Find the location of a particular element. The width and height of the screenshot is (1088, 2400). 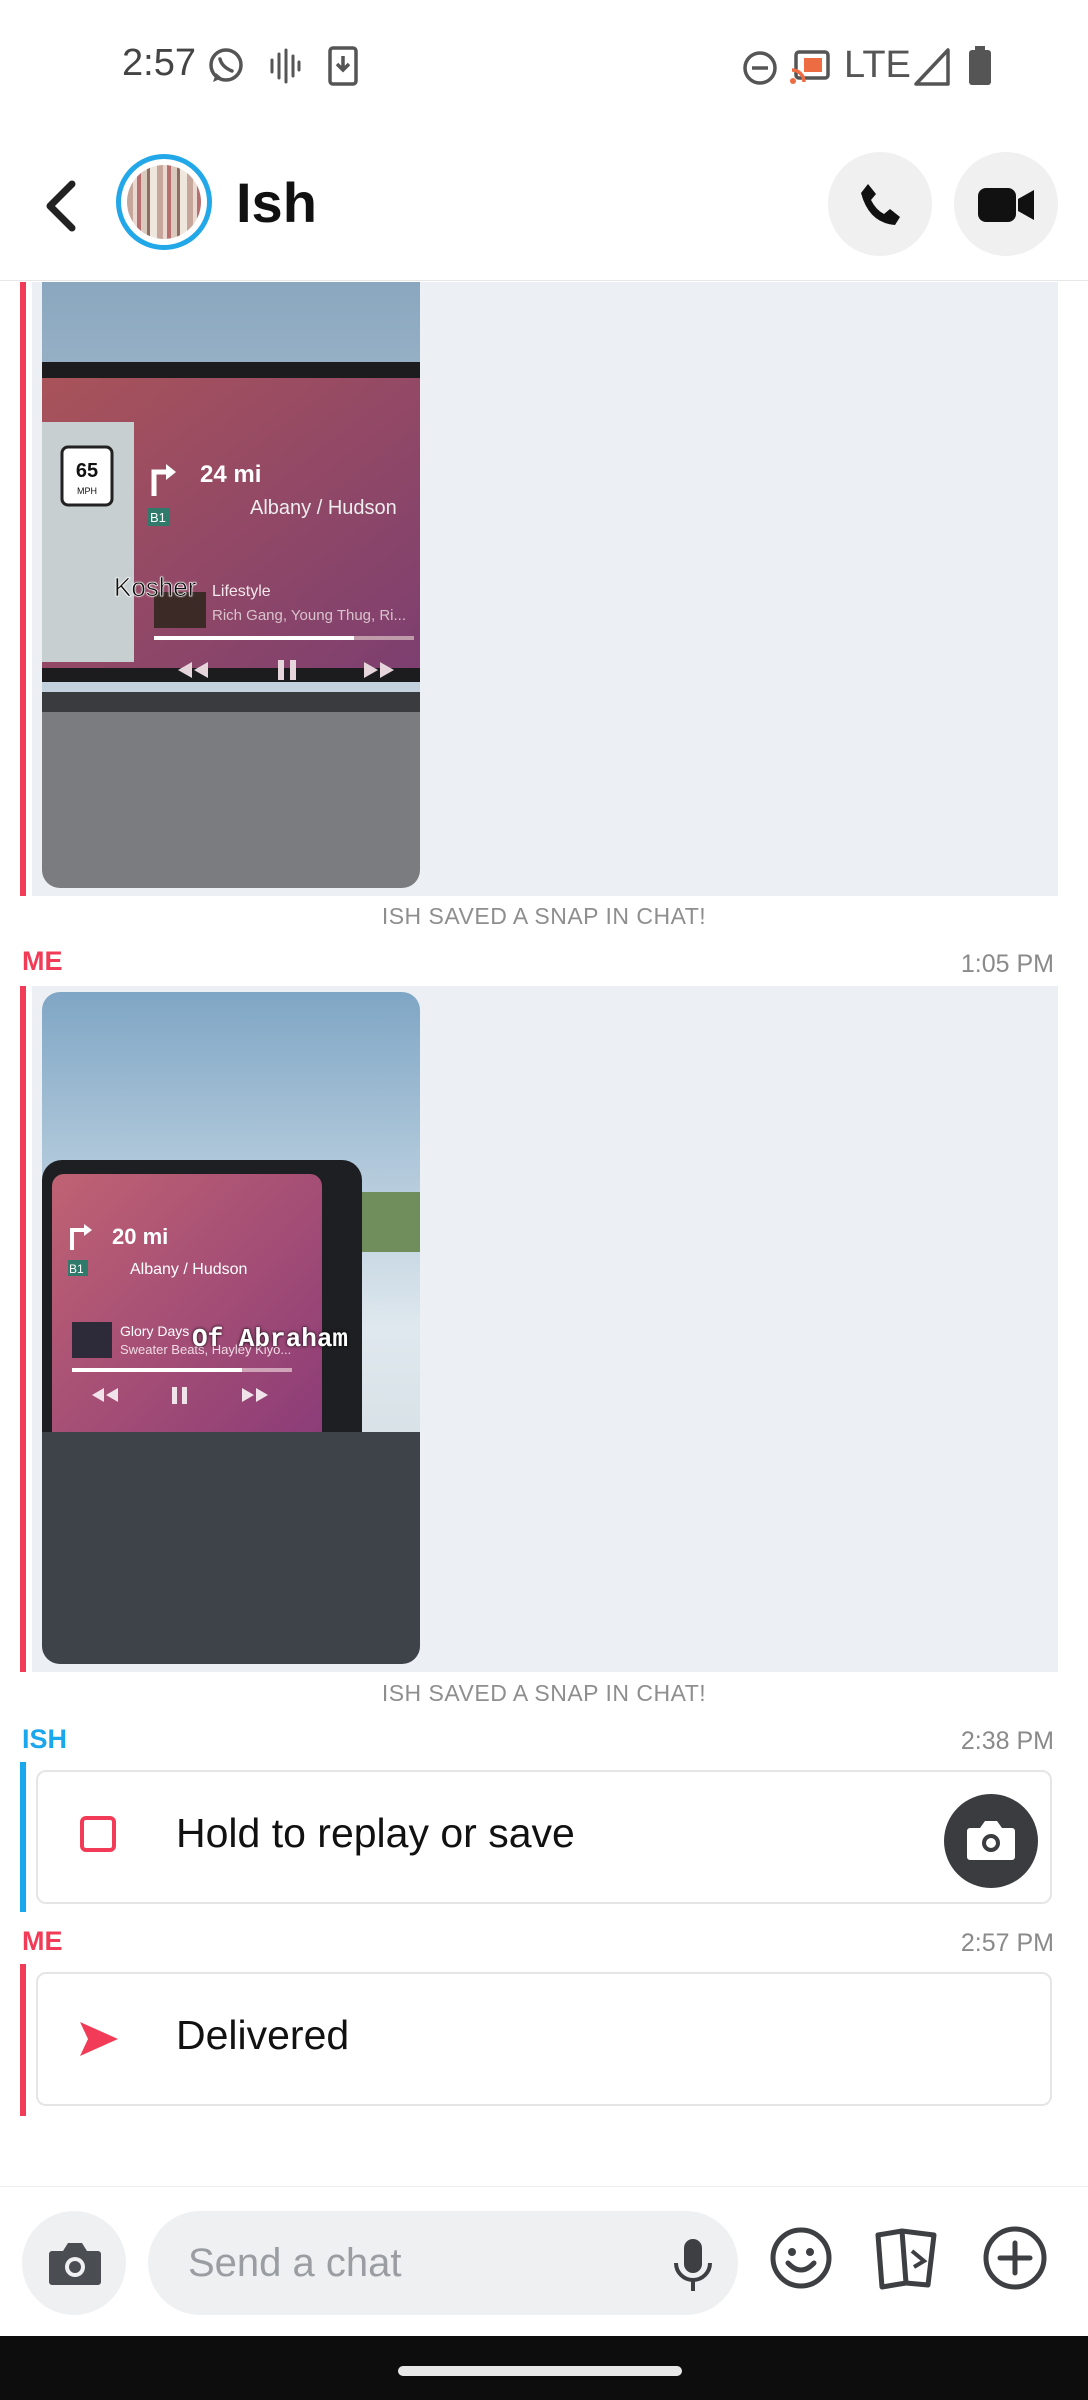

voice-call-button is located at coordinates (880, 204).